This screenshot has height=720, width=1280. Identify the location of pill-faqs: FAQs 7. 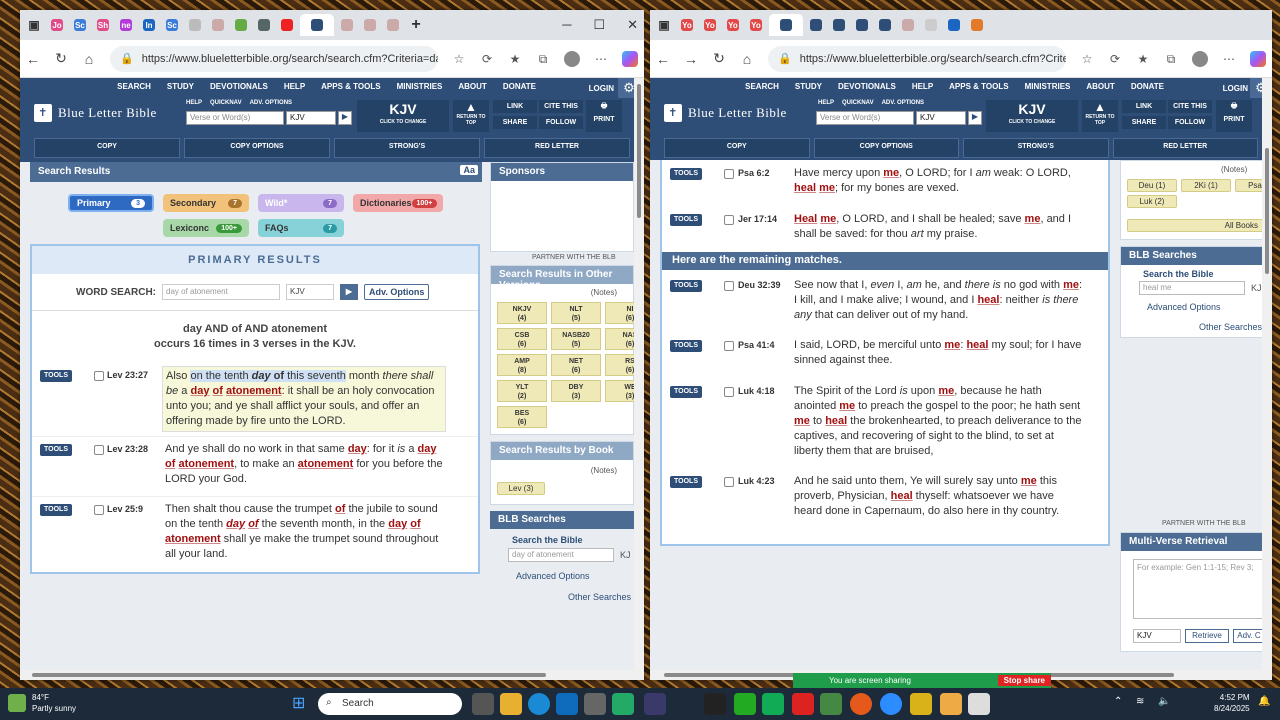
(301, 228).